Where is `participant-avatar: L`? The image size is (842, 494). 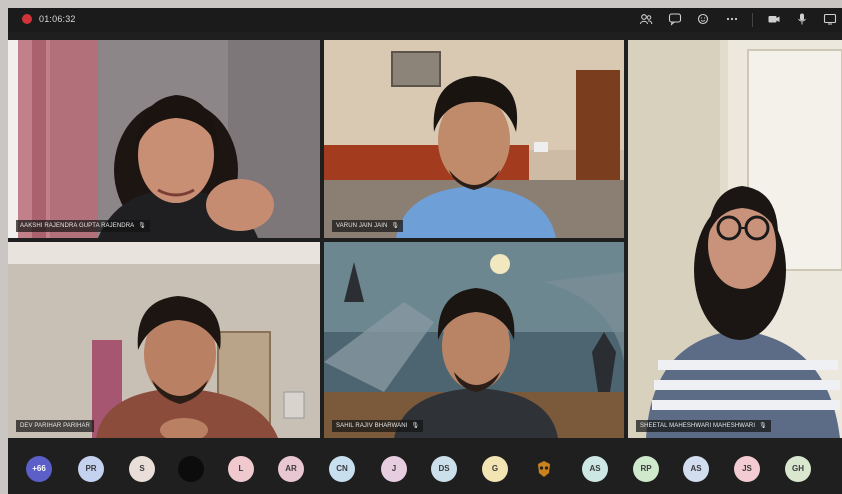 participant-avatar: L is located at coordinates (241, 469).